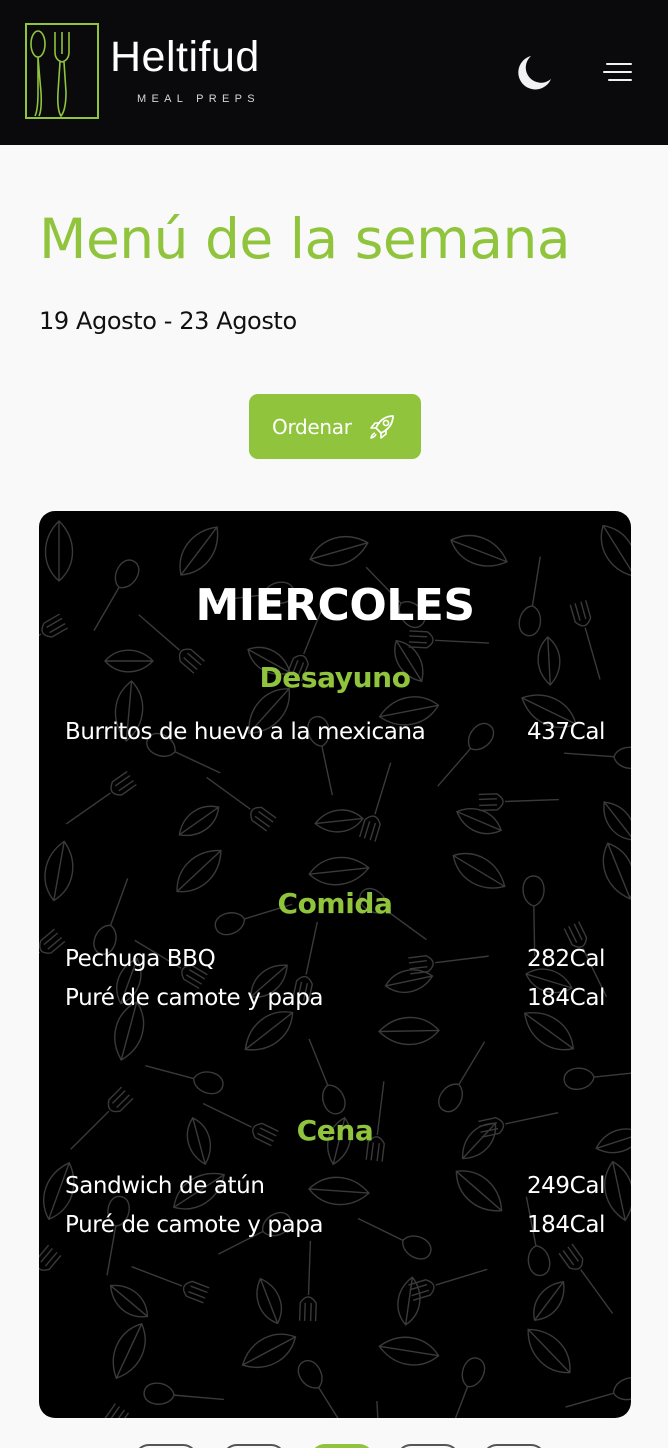 The height and width of the screenshot is (1448, 668). Describe the element at coordinates (198, 99) in the screenshot. I see `brand-tagline: MEAL PREPS` at that location.